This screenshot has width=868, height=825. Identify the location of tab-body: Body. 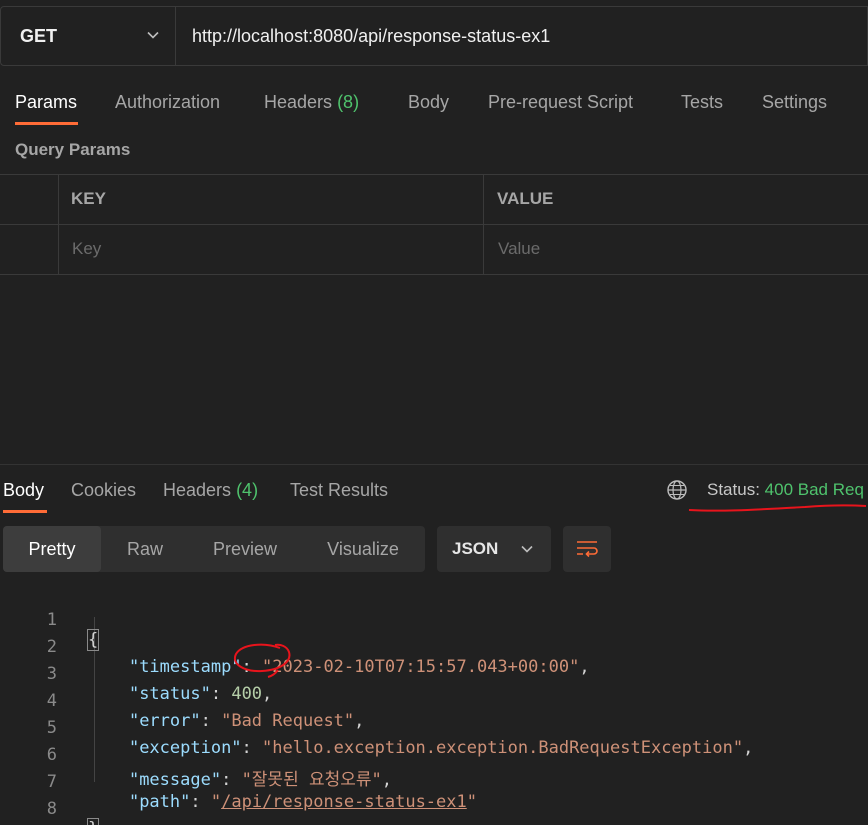
(428, 102).